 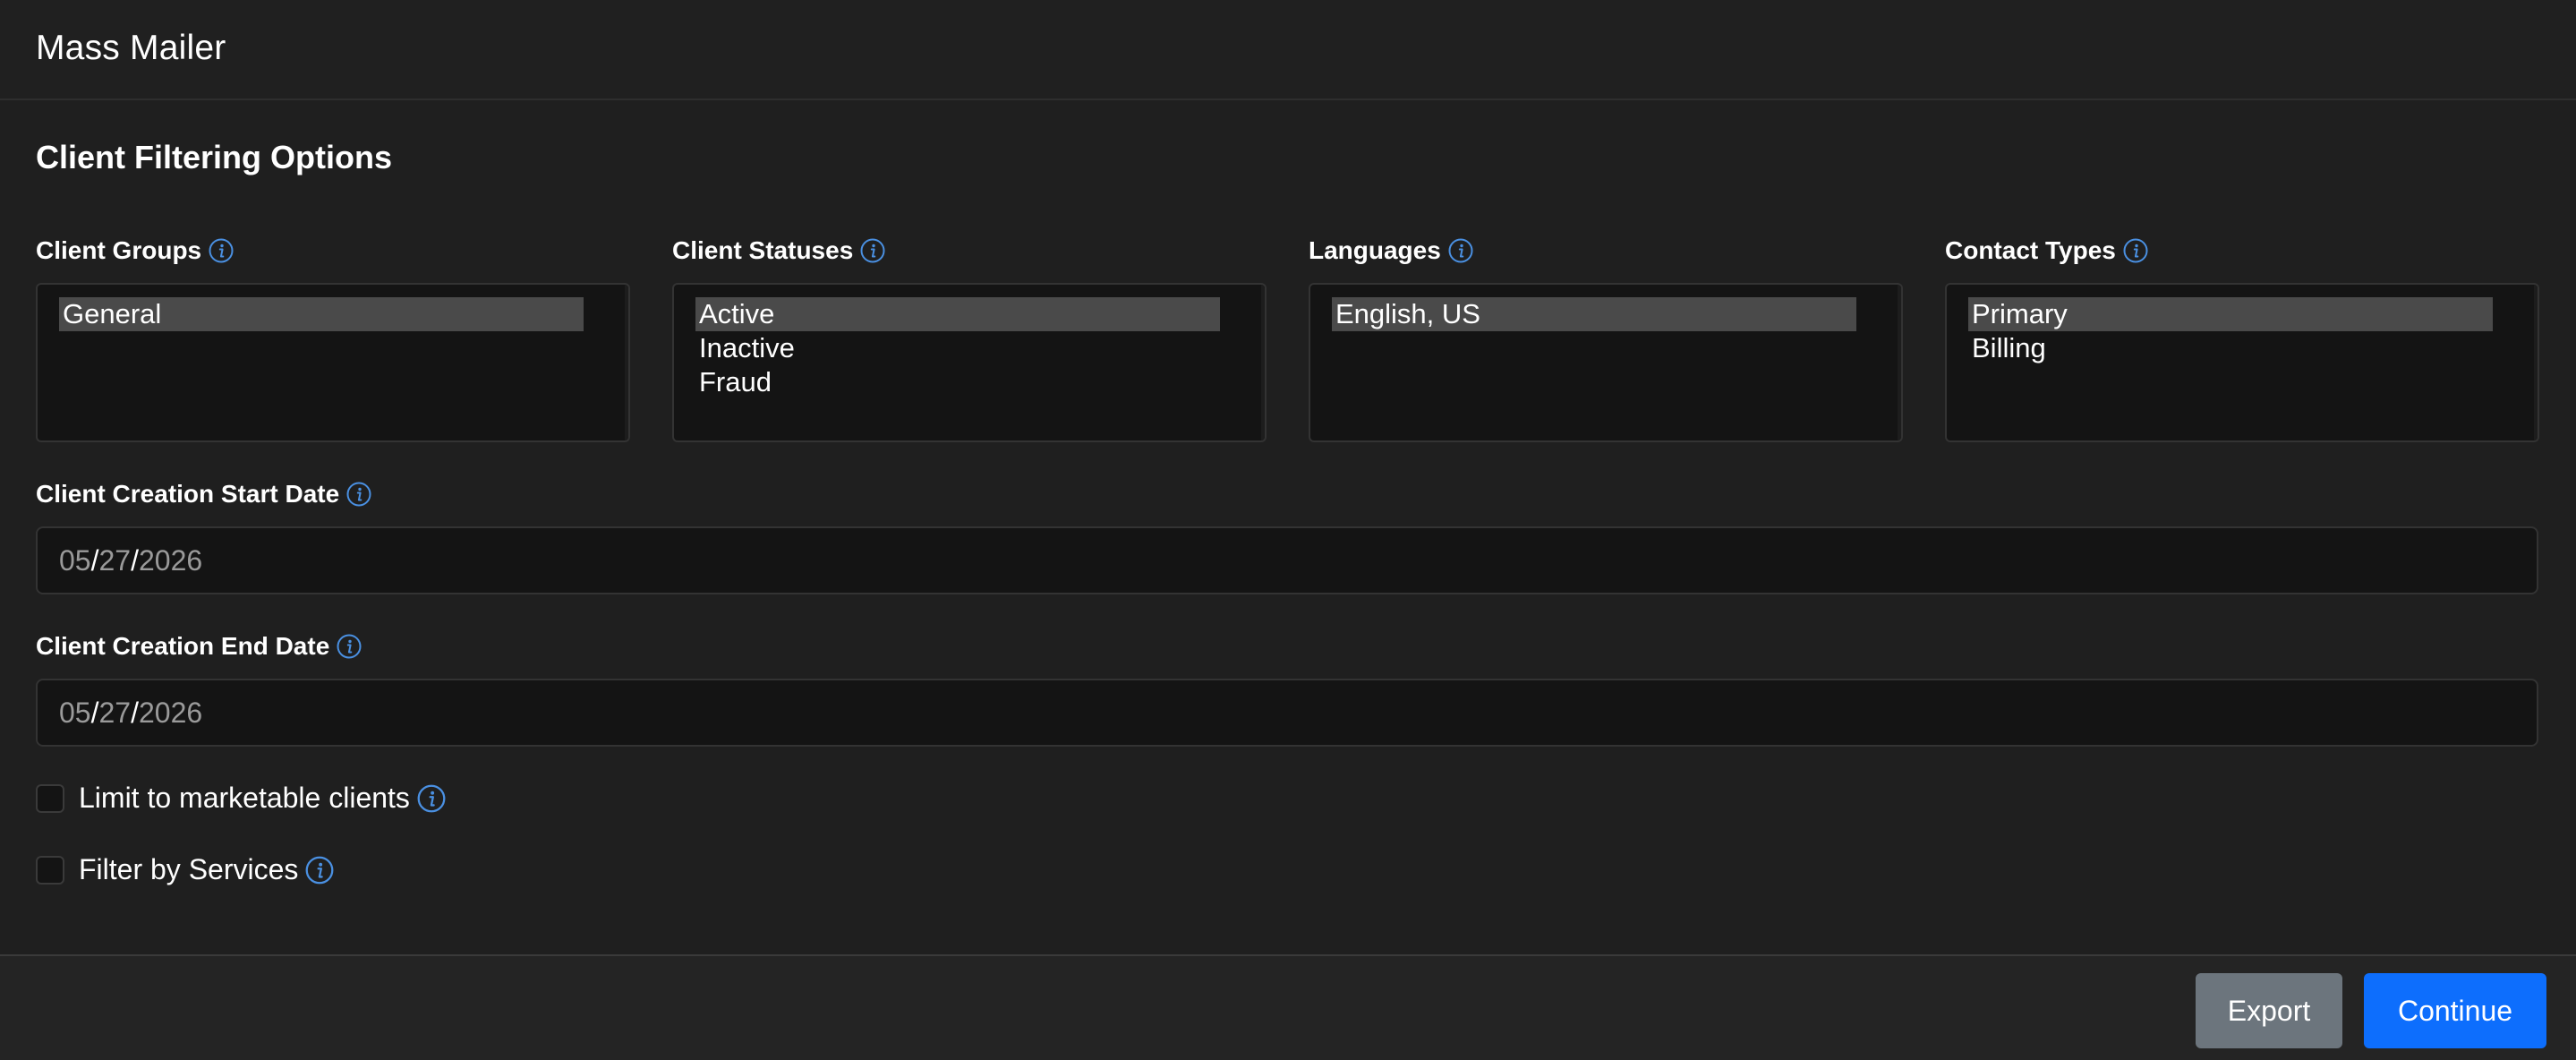 I want to click on start-date-label: Client Creation Start Date, so click(x=203, y=495).